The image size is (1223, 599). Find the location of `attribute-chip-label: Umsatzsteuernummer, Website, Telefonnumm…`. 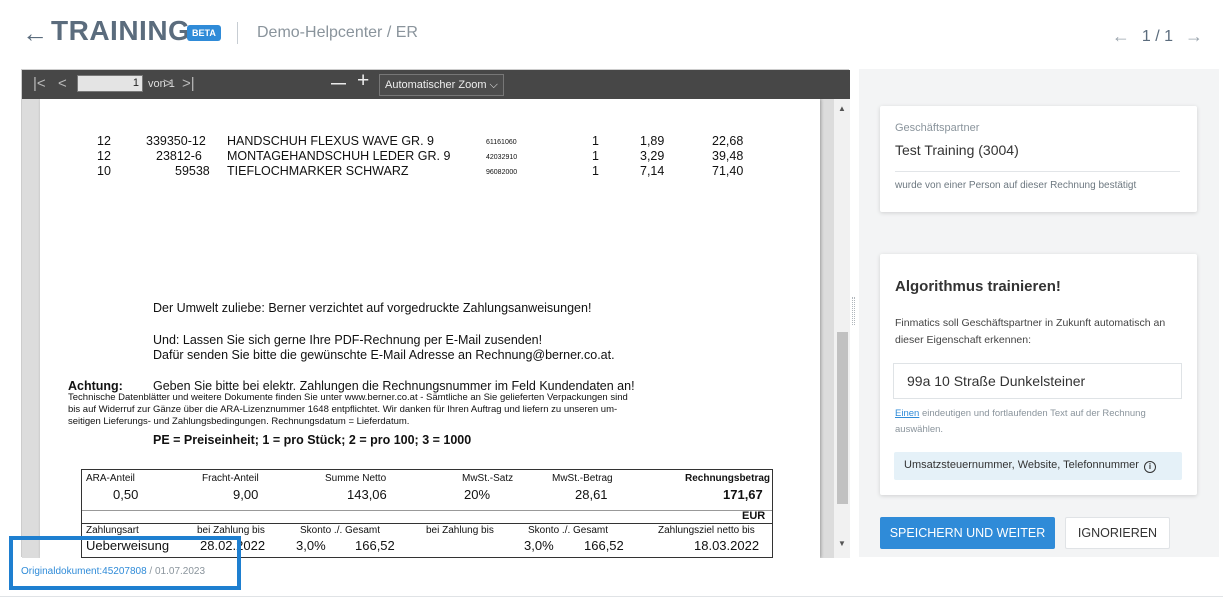

attribute-chip-label: Umsatzsteuernummer, Website, Telefonnumm… is located at coordinates (1021, 465).